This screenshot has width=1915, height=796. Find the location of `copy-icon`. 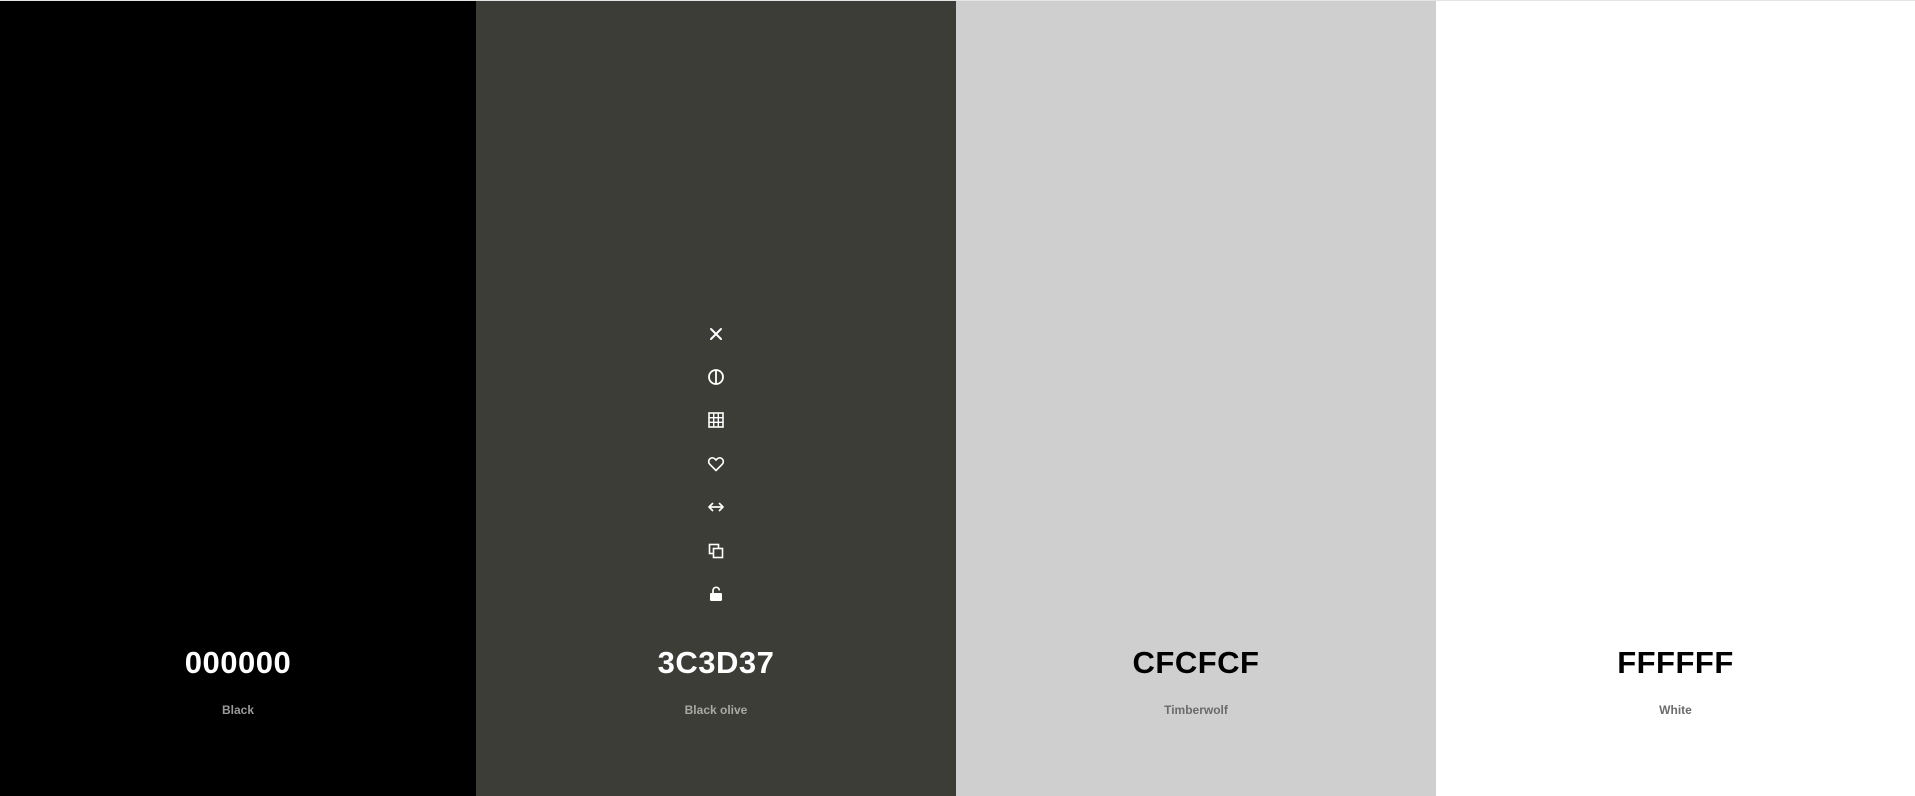

copy-icon is located at coordinates (716, 550).